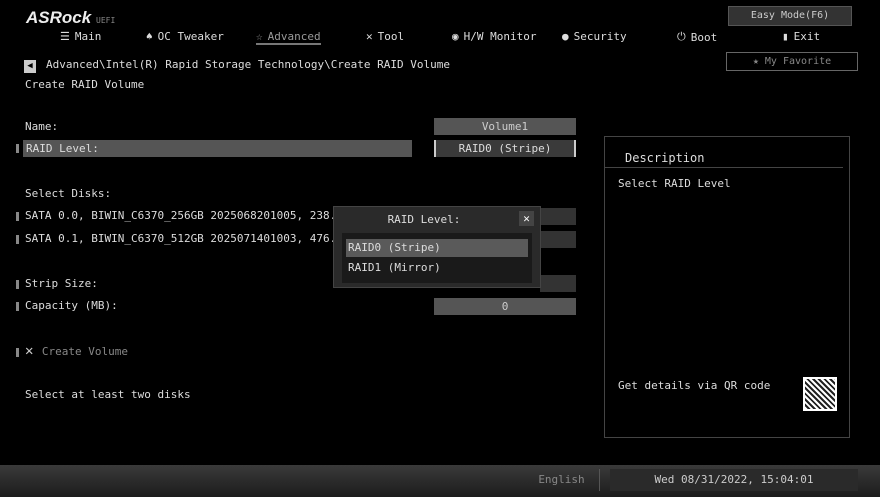 The width and height of the screenshot is (880, 497). What do you see at coordinates (785, 36) in the screenshot?
I see `exit-icon: ▮` at bounding box center [785, 36].